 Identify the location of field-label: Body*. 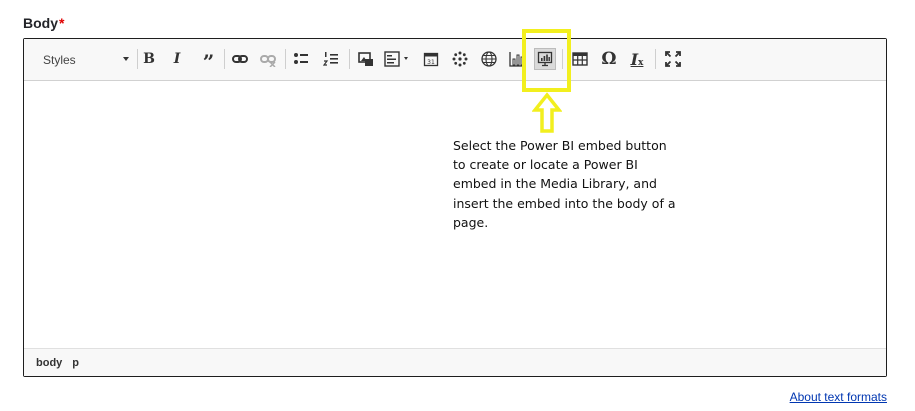
(43, 23).